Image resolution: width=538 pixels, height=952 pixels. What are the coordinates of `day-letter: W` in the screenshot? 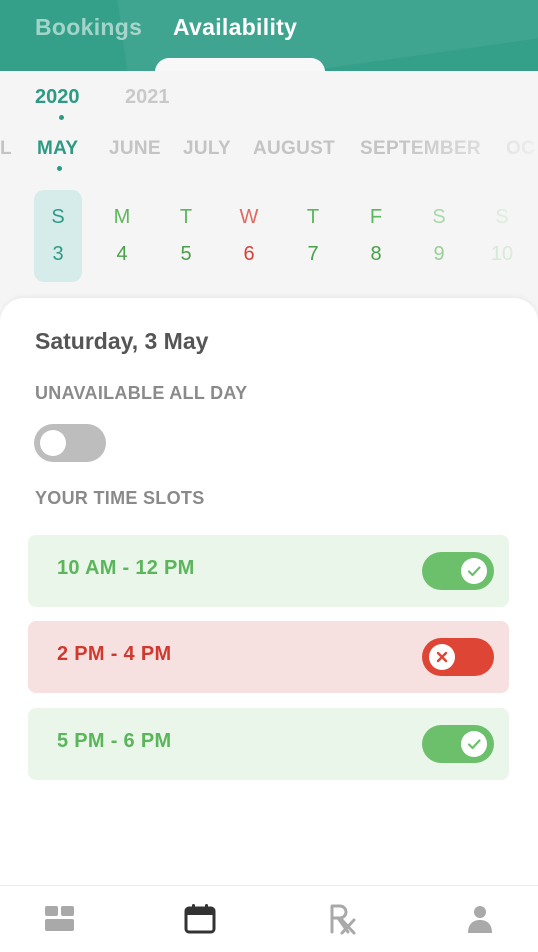 It's located at (249, 217).